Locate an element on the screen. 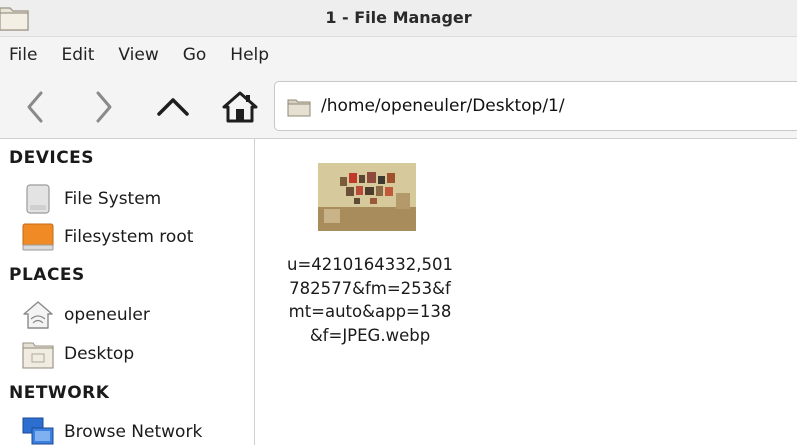 The height and width of the screenshot is (445, 797). window-title: 1 - File Manager is located at coordinates (398, 17).